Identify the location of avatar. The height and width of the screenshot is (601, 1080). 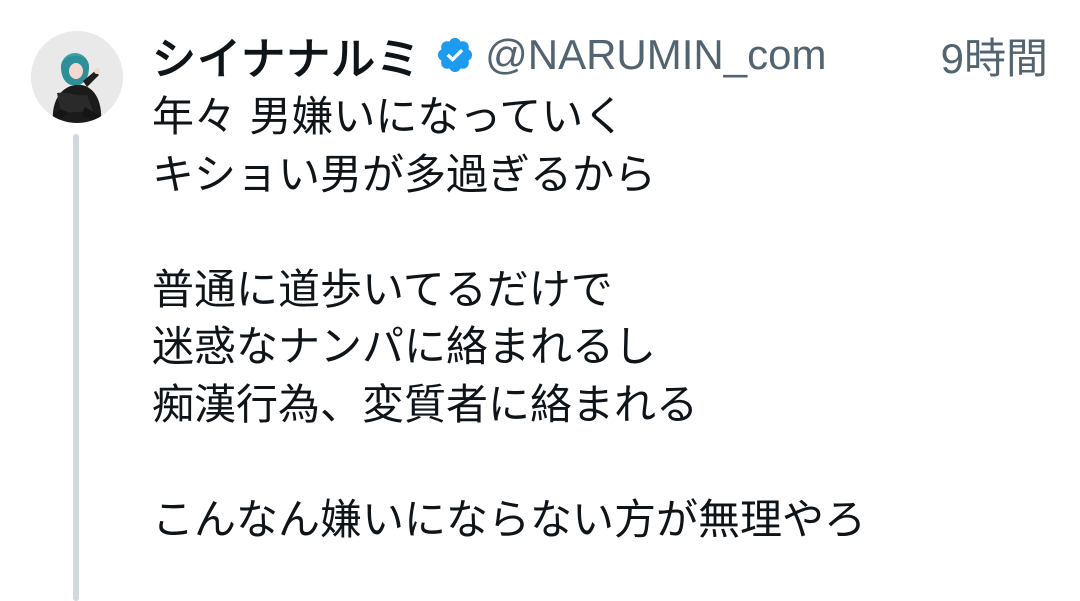
(77, 77).